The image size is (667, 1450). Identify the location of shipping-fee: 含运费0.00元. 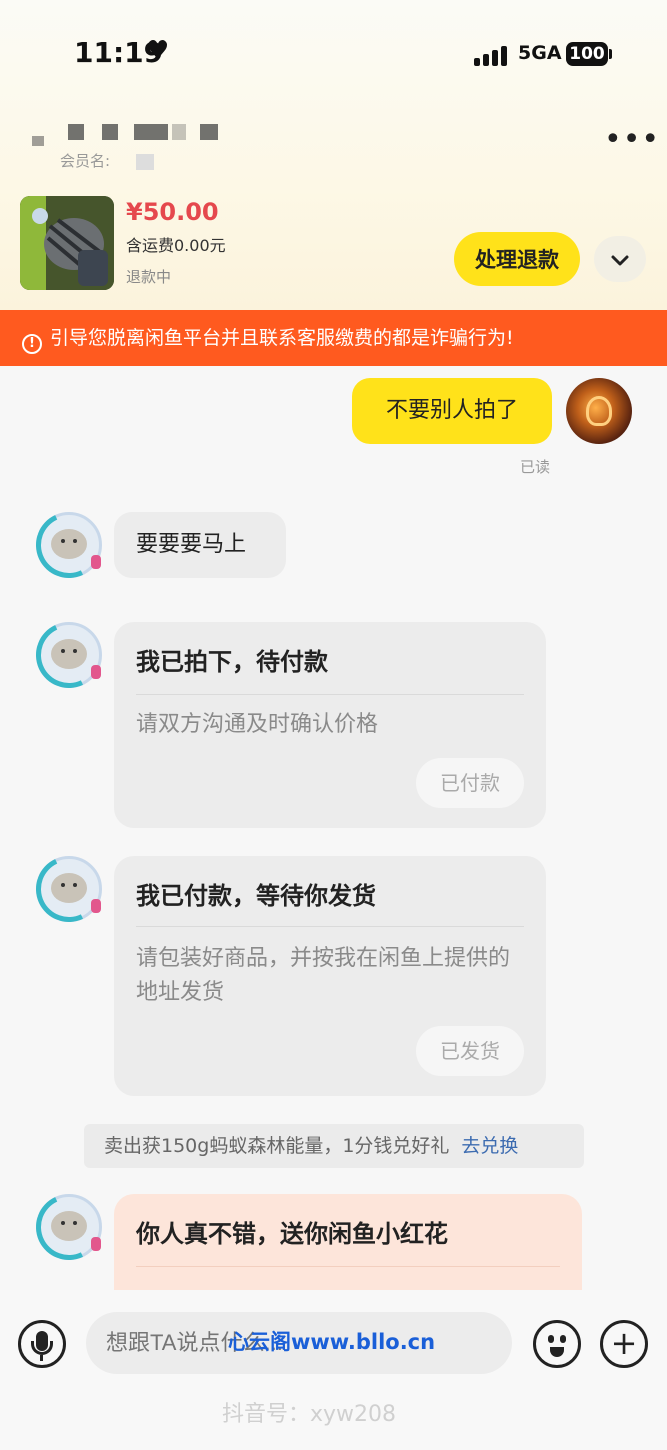
(176, 245).